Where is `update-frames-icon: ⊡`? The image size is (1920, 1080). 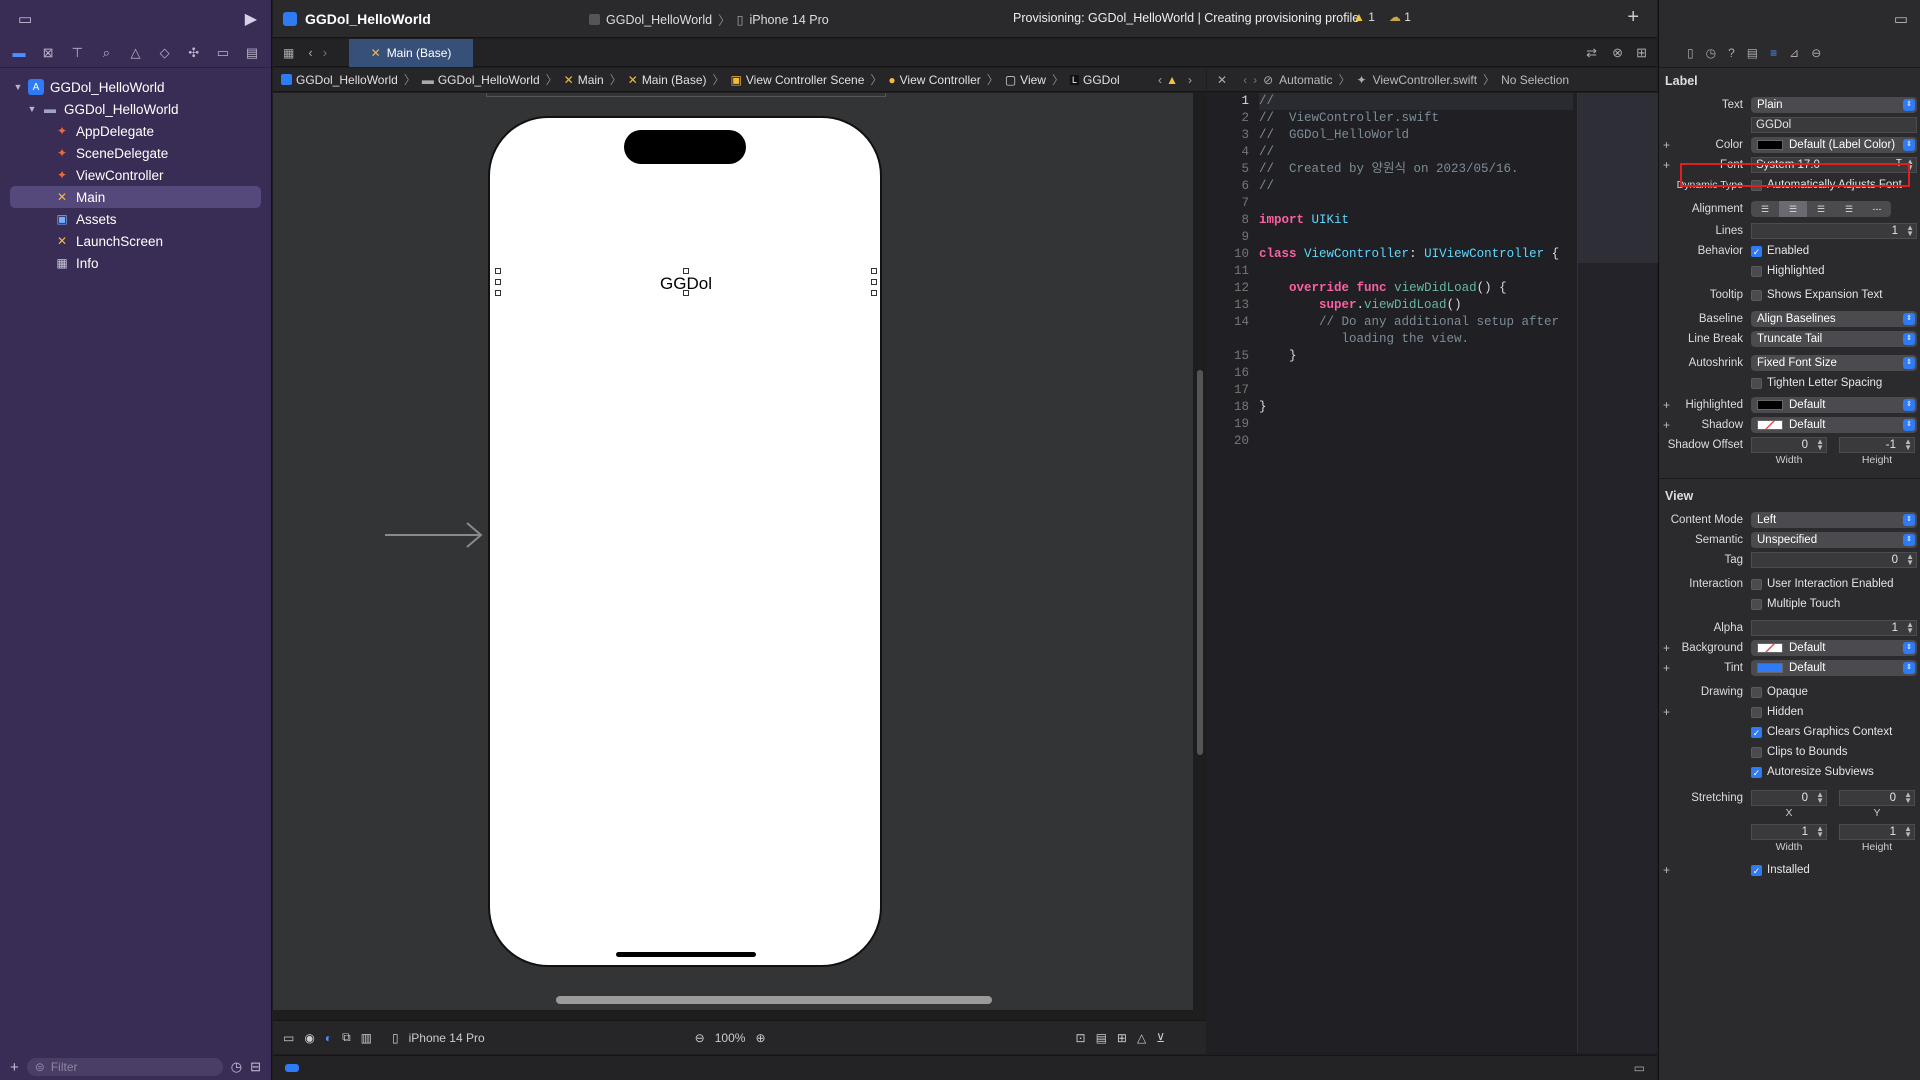 update-frames-icon: ⊡ is located at coordinates (1081, 1038).